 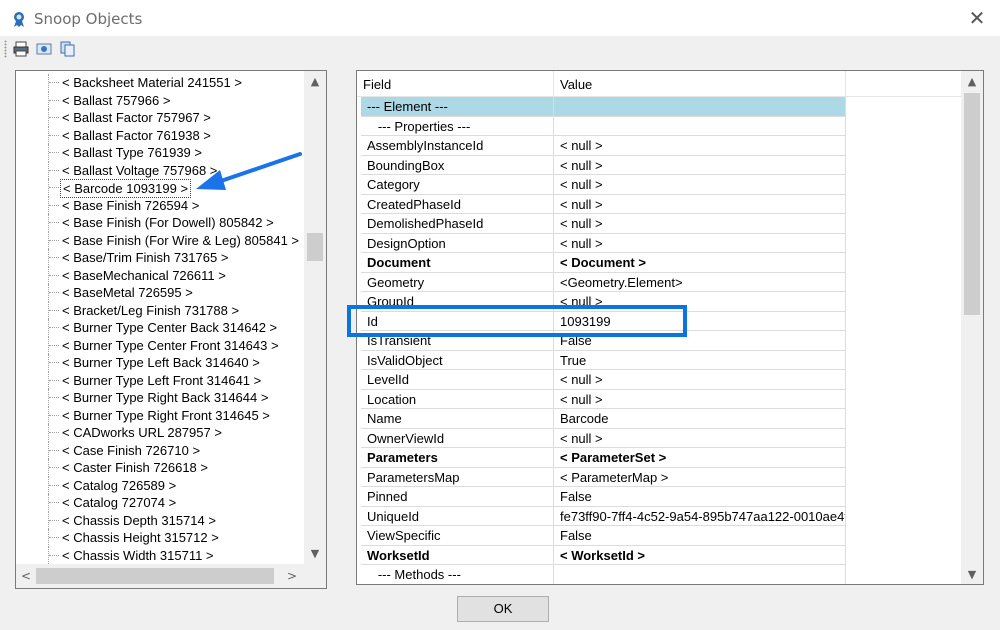 I want to click on tree-item-label: < Burner Type Left Front 314641 >, so click(x=162, y=380).